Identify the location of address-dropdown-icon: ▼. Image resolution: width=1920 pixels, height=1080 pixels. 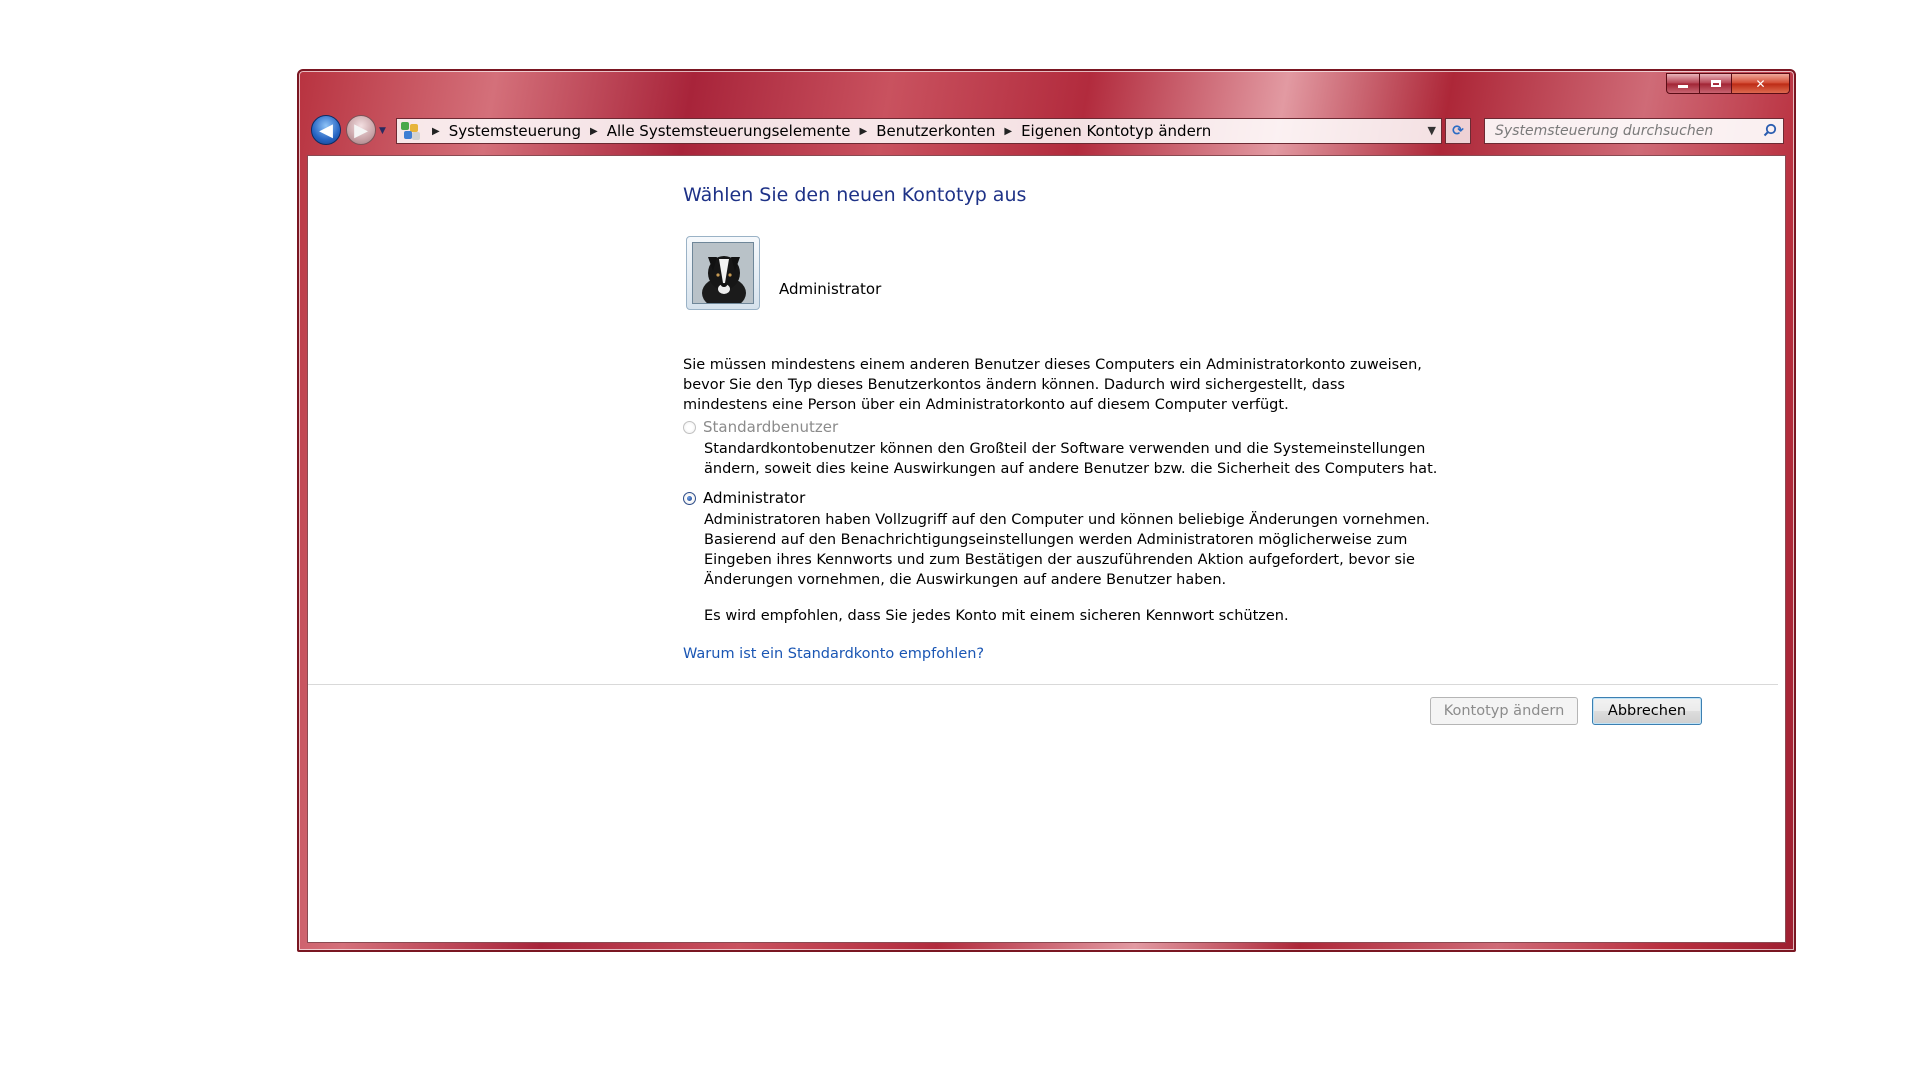
(1432, 130).